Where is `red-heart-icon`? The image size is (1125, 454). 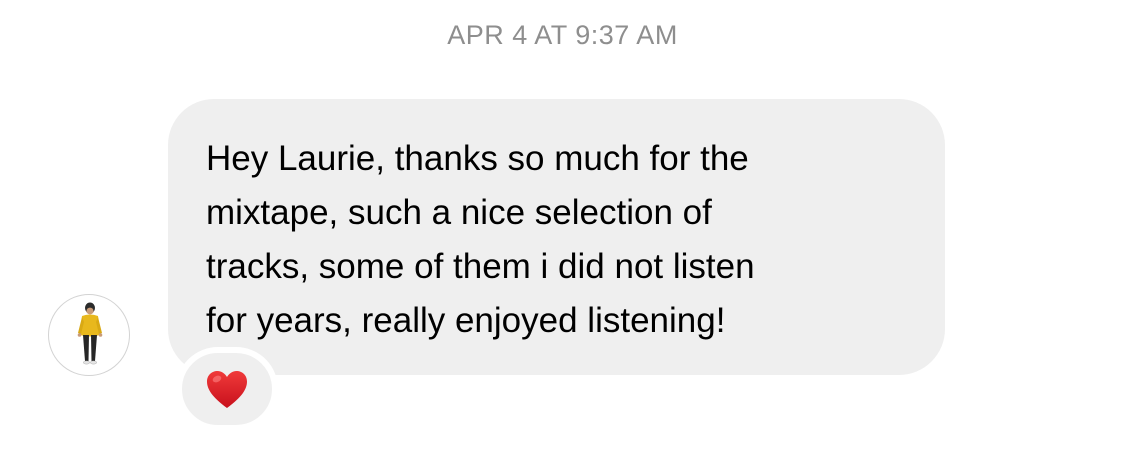
red-heart-icon is located at coordinates (227, 389).